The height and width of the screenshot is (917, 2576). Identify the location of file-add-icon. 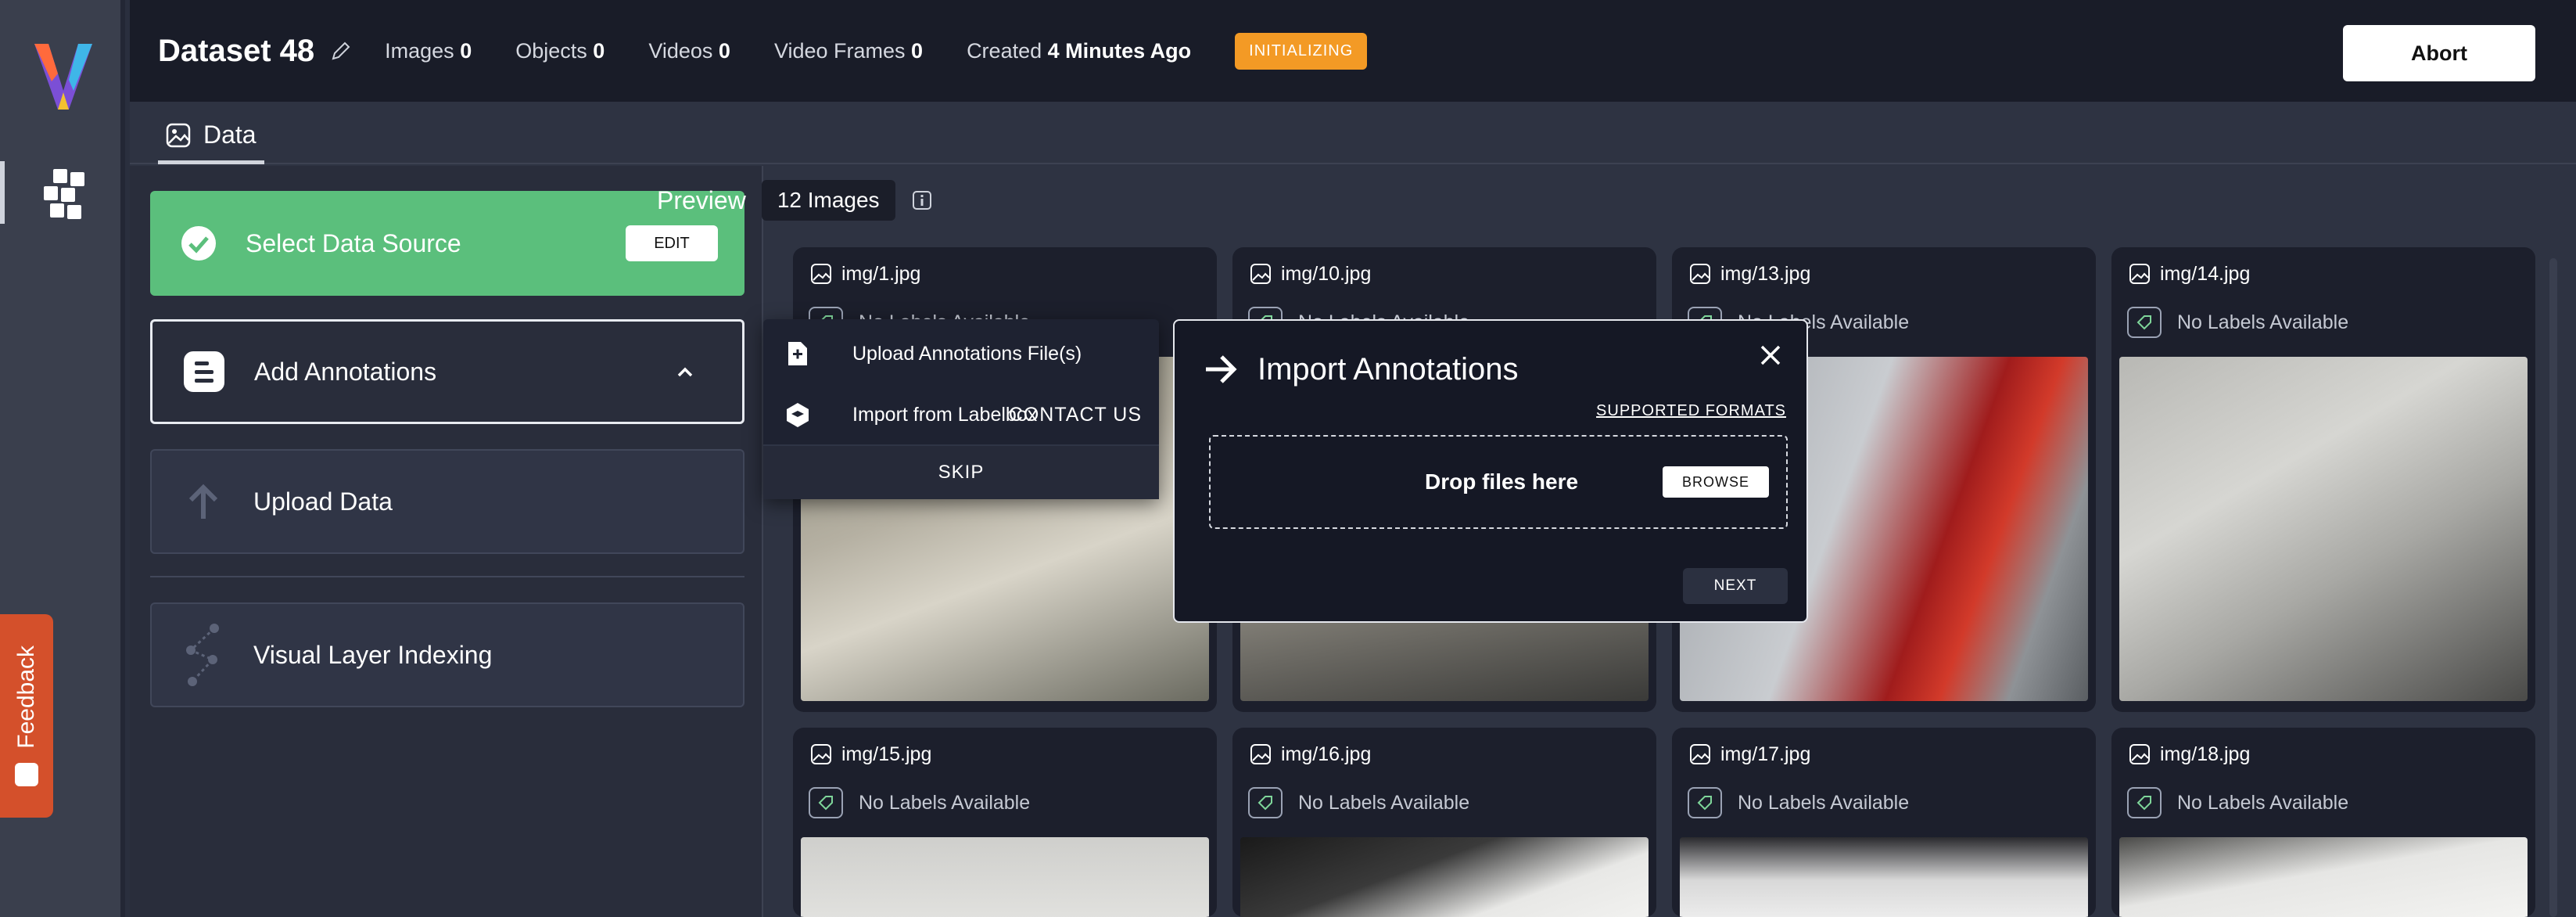
(797, 353).